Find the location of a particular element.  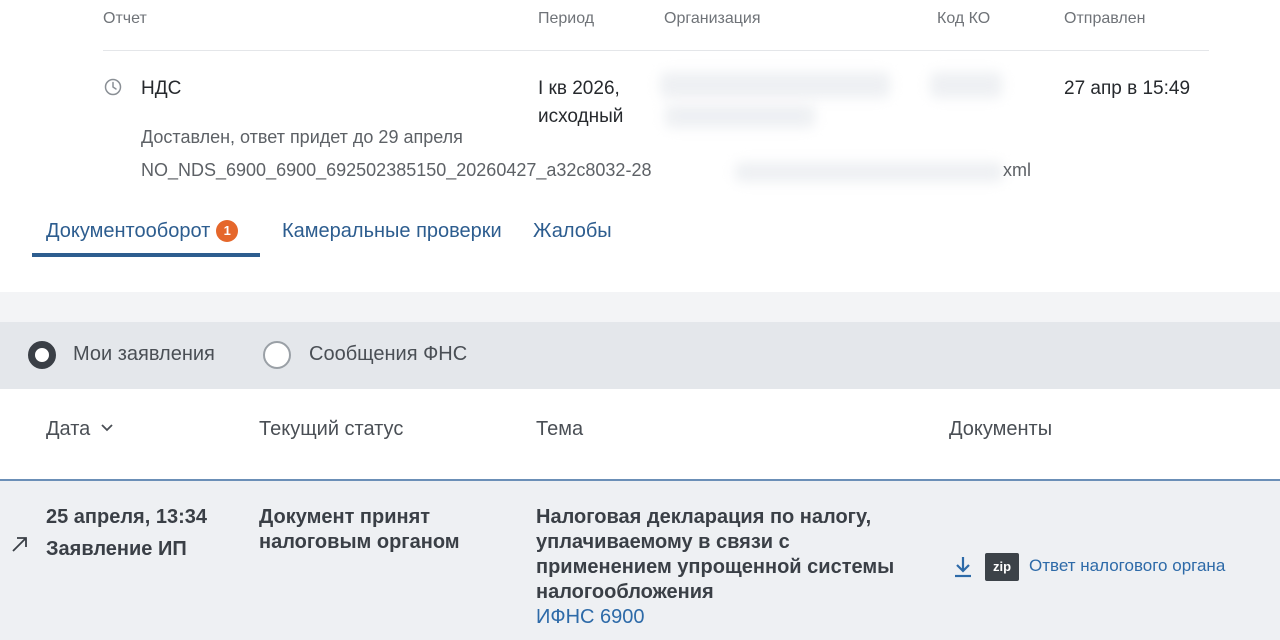

report-status: Доставлен, ответ придет до 29 апреля is located at coordinates (302, 137).